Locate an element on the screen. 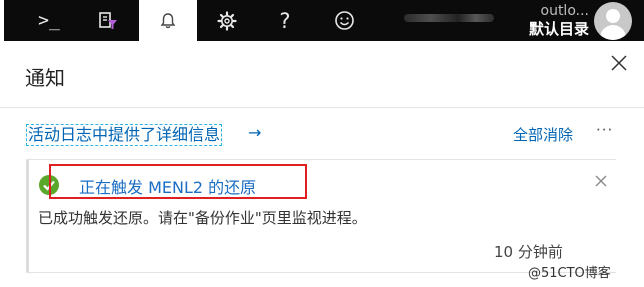 The height and width of the screenshot is (287, 644). help-icon: ? is located at coordinates (285, 20).